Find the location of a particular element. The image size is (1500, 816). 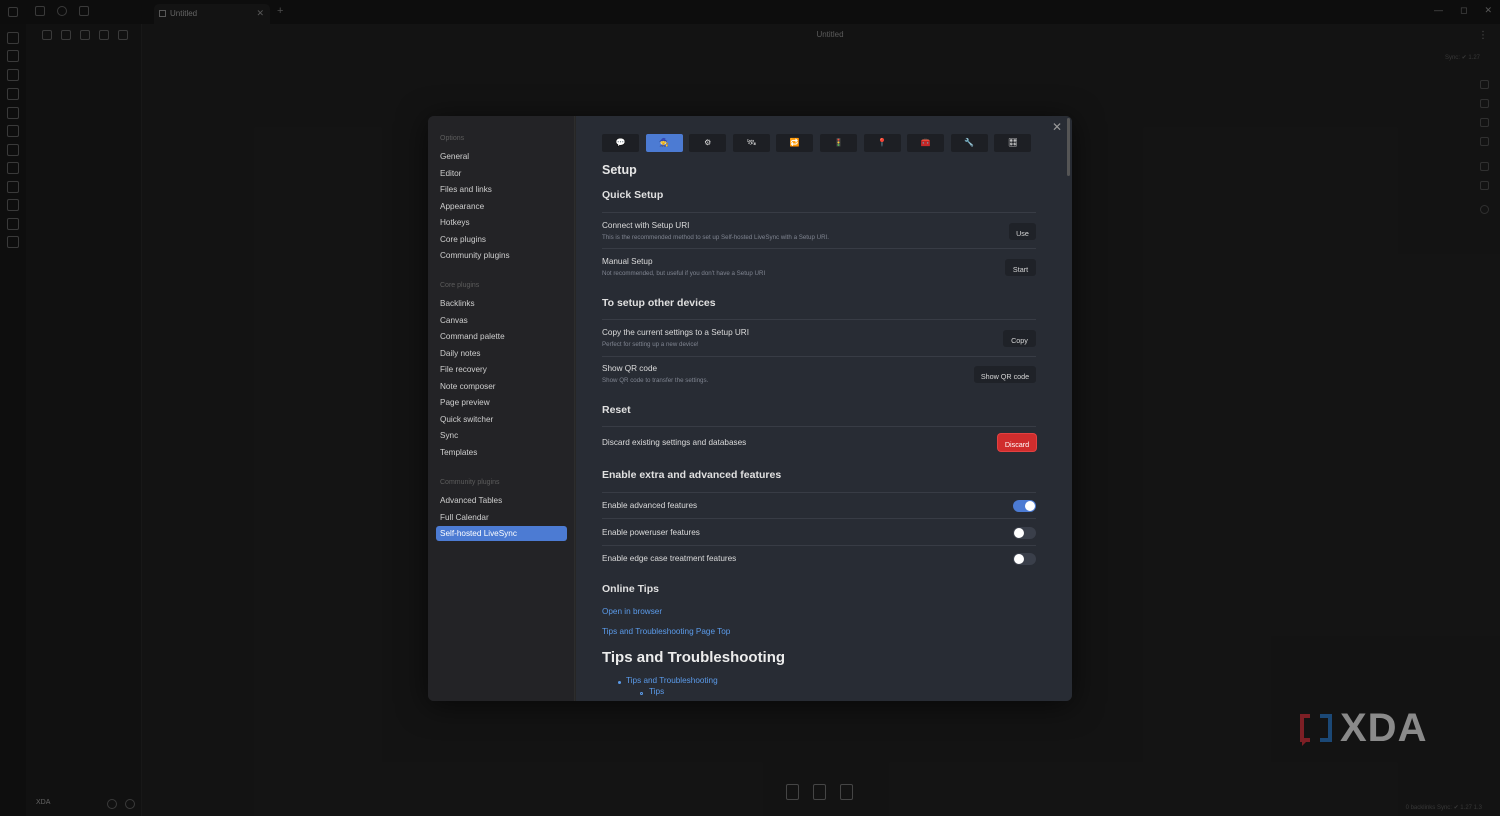

show-qr-code-button: Show QR code is located at coordinates (1005, 374).